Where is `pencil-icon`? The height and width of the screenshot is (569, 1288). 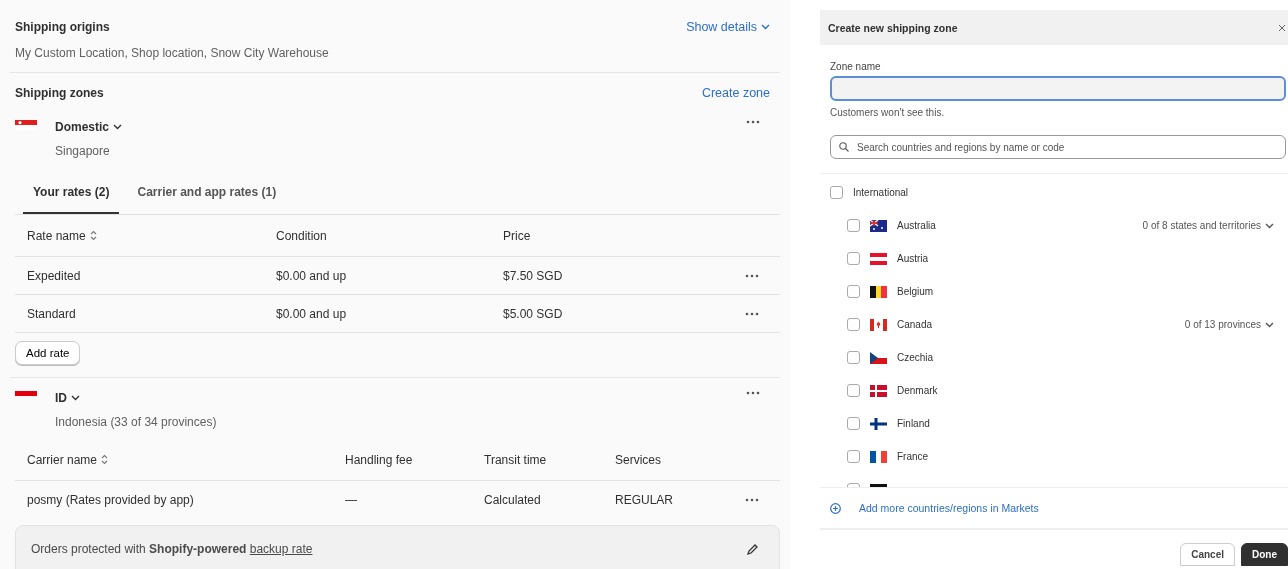 pencil-icon is located at coordinates (752, 549).